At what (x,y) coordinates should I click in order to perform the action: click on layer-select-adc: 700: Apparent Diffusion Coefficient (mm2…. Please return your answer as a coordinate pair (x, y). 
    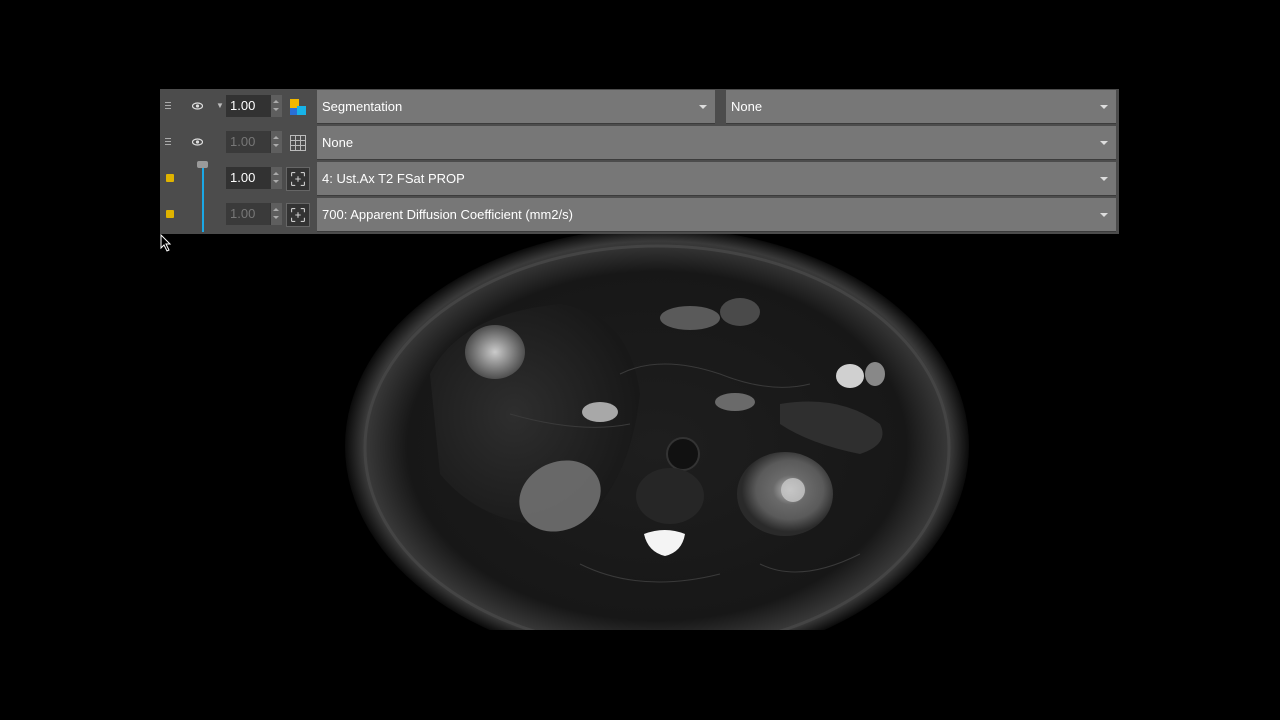
    Looking at the image, I should click on (716, 215).